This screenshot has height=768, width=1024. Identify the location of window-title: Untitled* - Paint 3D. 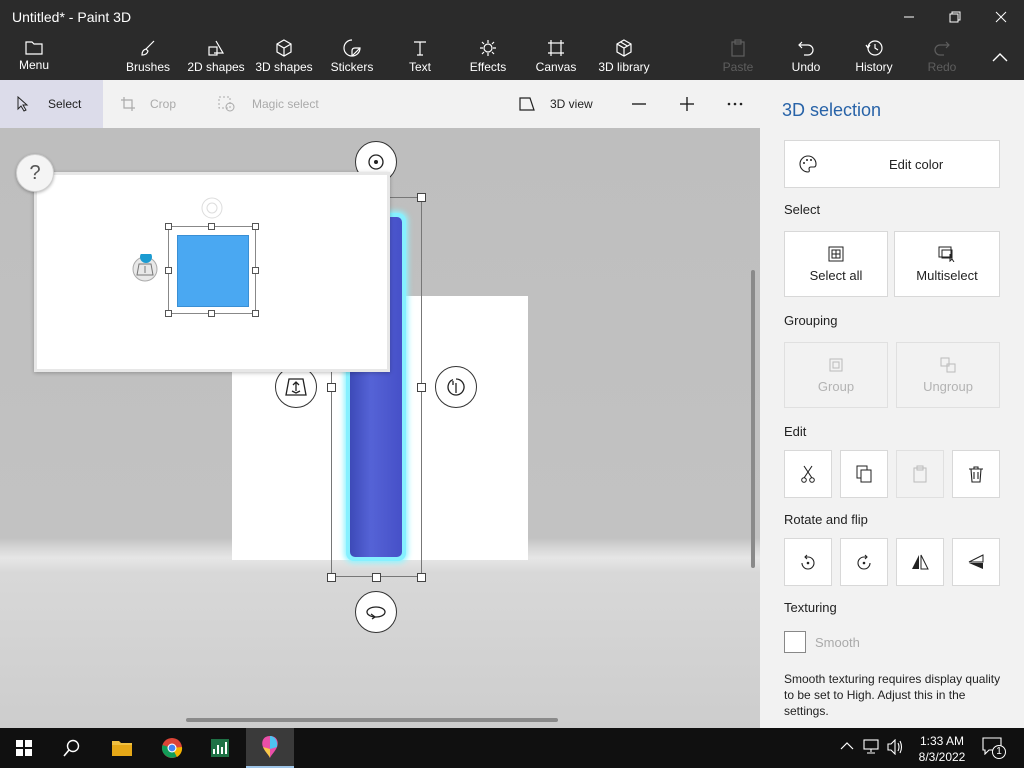
(72, 17).